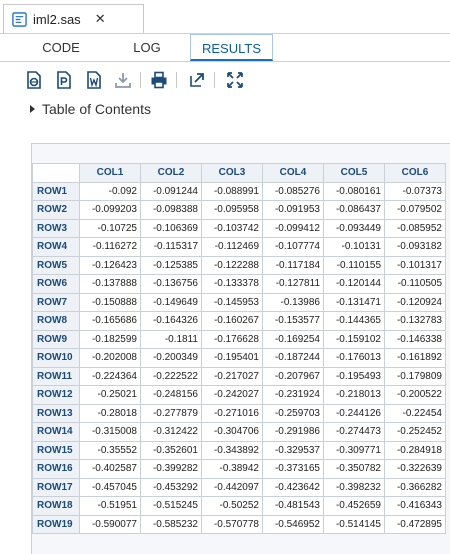 The image size is (450, 554). Describe the element at coordinates (171, 284) in the screenshot. I see `table-cell: -0.136756` at that location.